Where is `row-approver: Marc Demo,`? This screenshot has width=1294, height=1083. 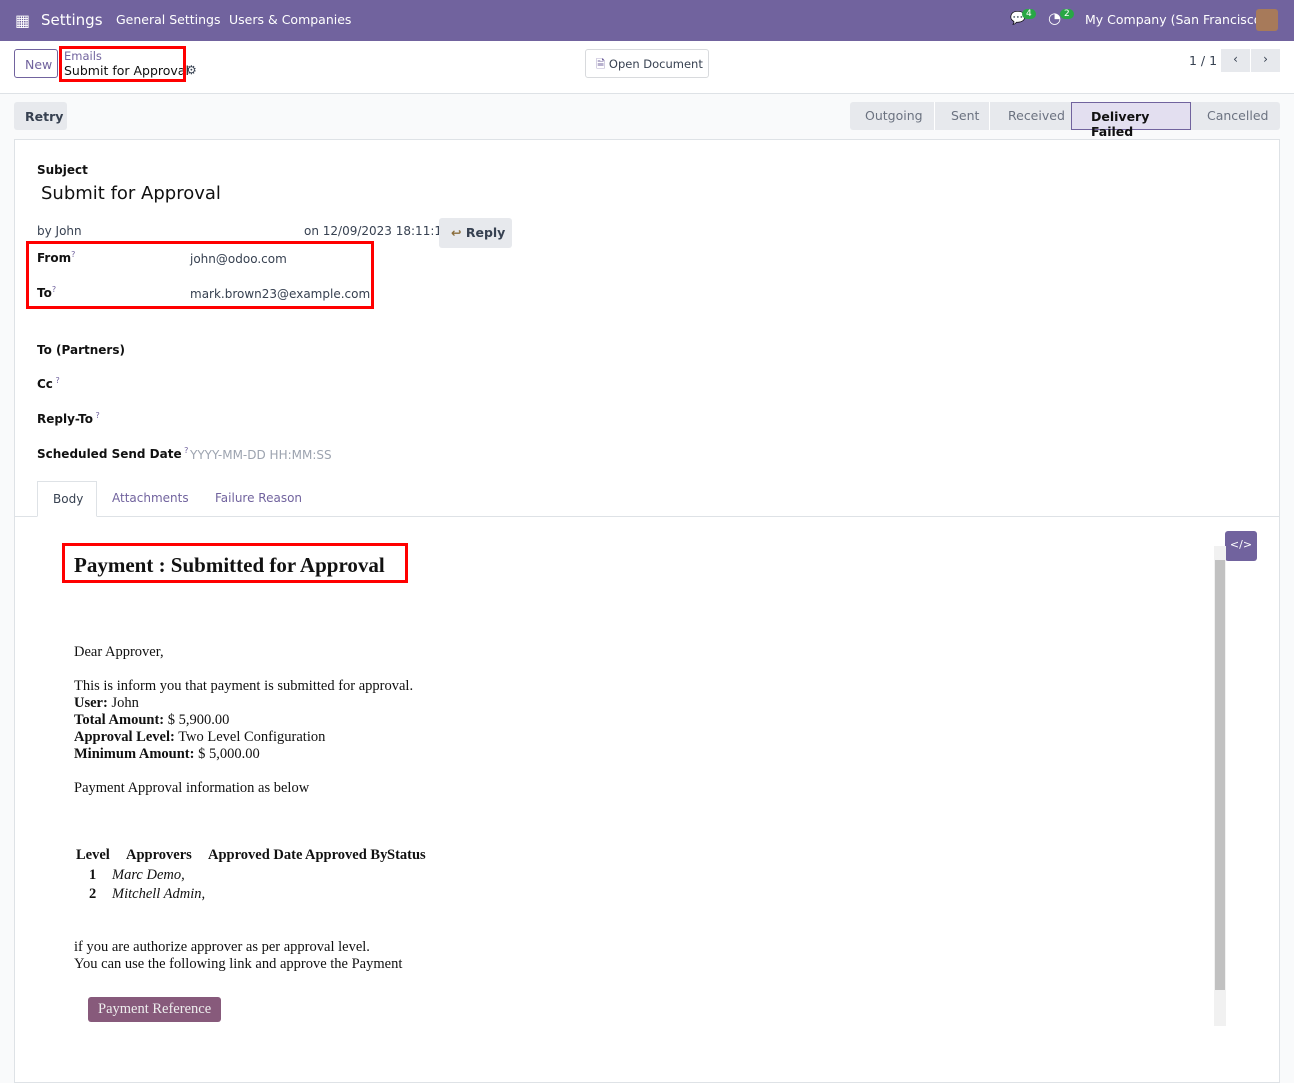
row-approver: Marc Demo, is located at coordinates (148, 875).